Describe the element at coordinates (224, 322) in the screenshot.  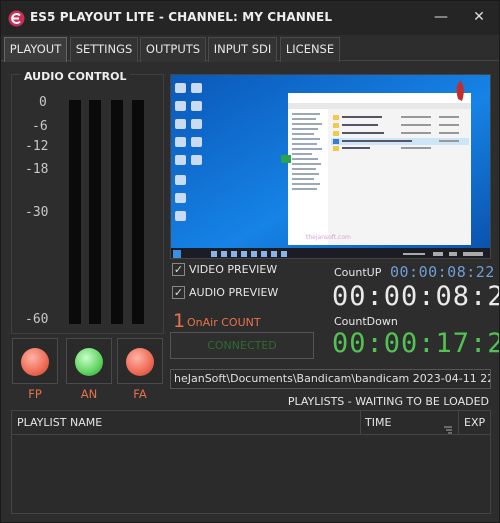
I see `onair-count-label: OnAir COUNT` at that location.